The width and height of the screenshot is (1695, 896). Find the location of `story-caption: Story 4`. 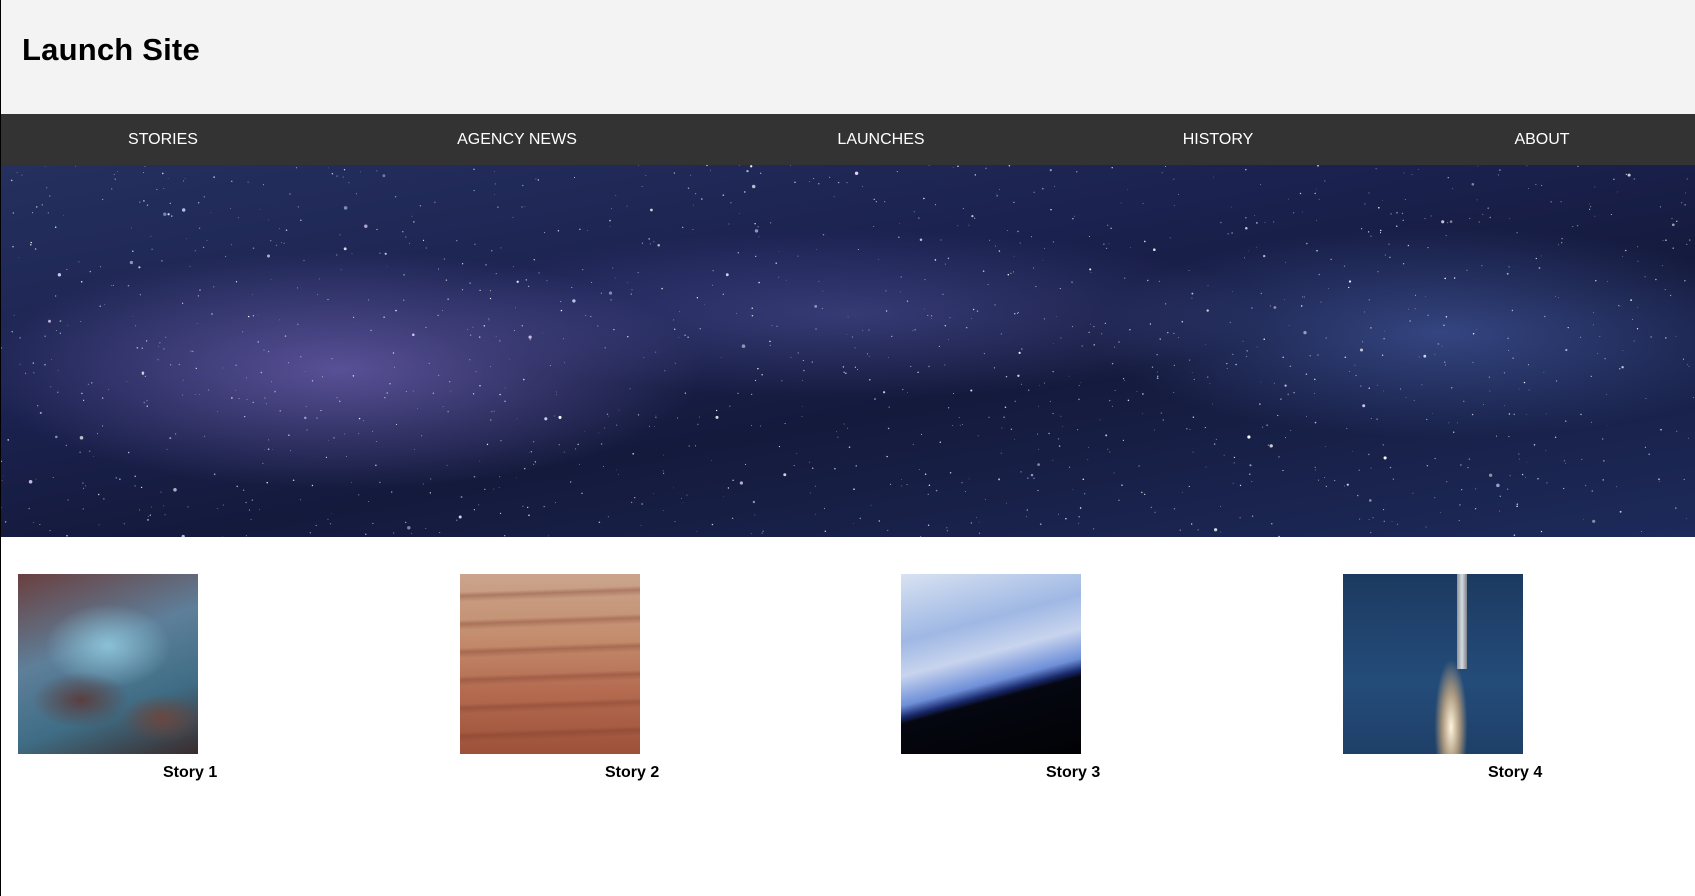

story-caption: Story 4 is located at coordinates (1515, 773).